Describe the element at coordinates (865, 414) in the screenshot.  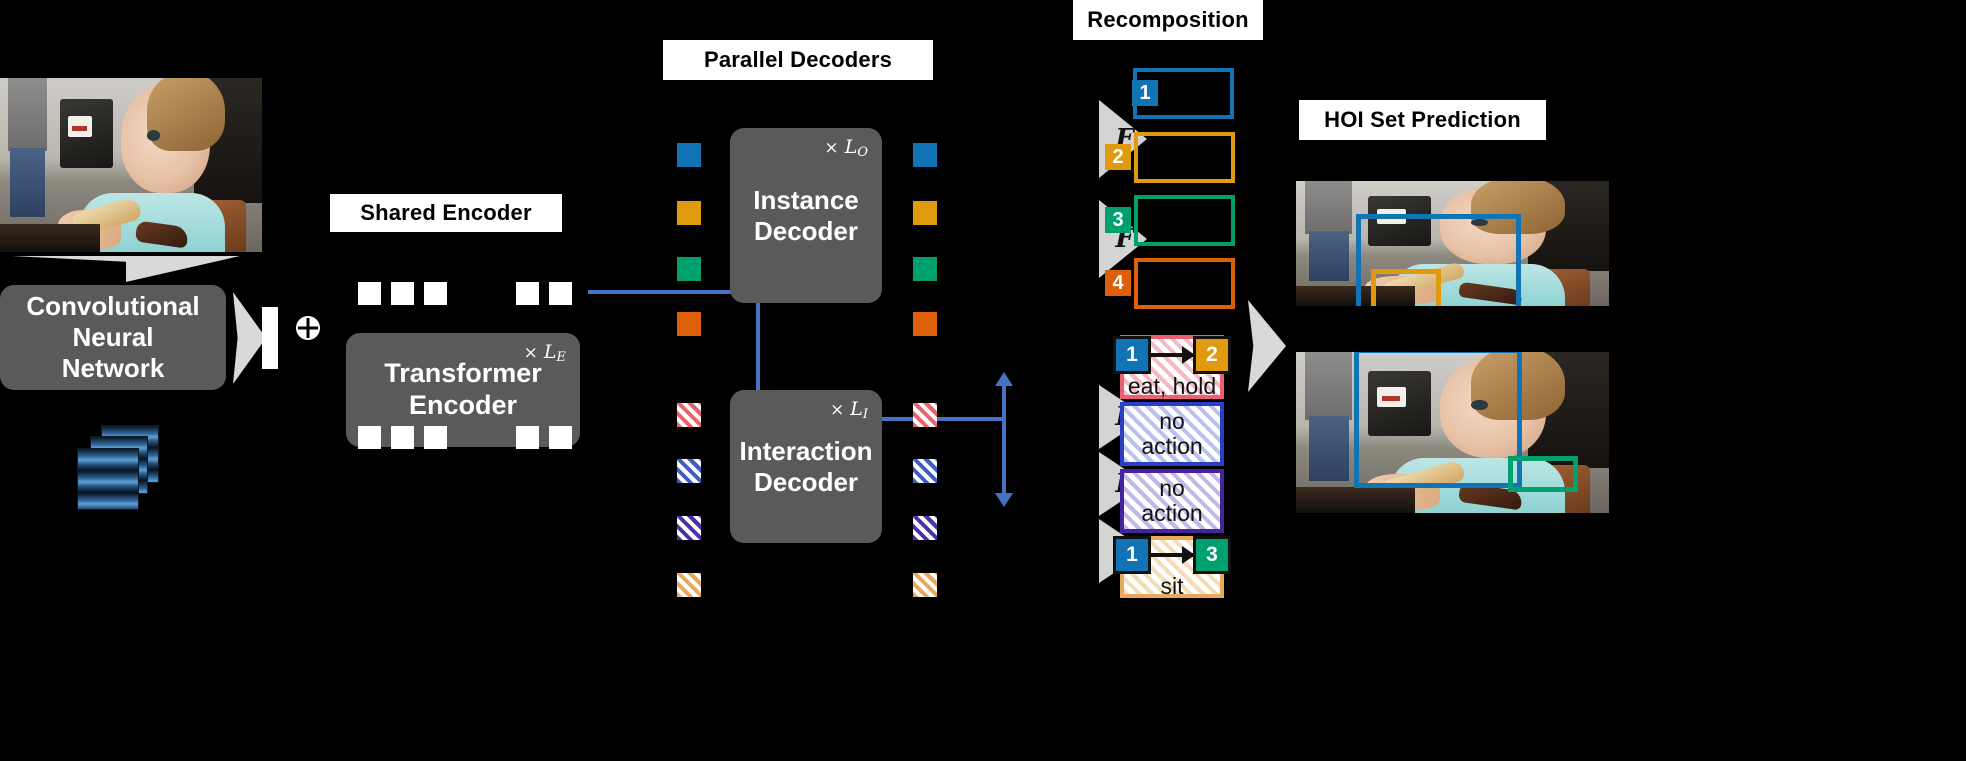
I see `interaction-loop-subscript: I` at that location.